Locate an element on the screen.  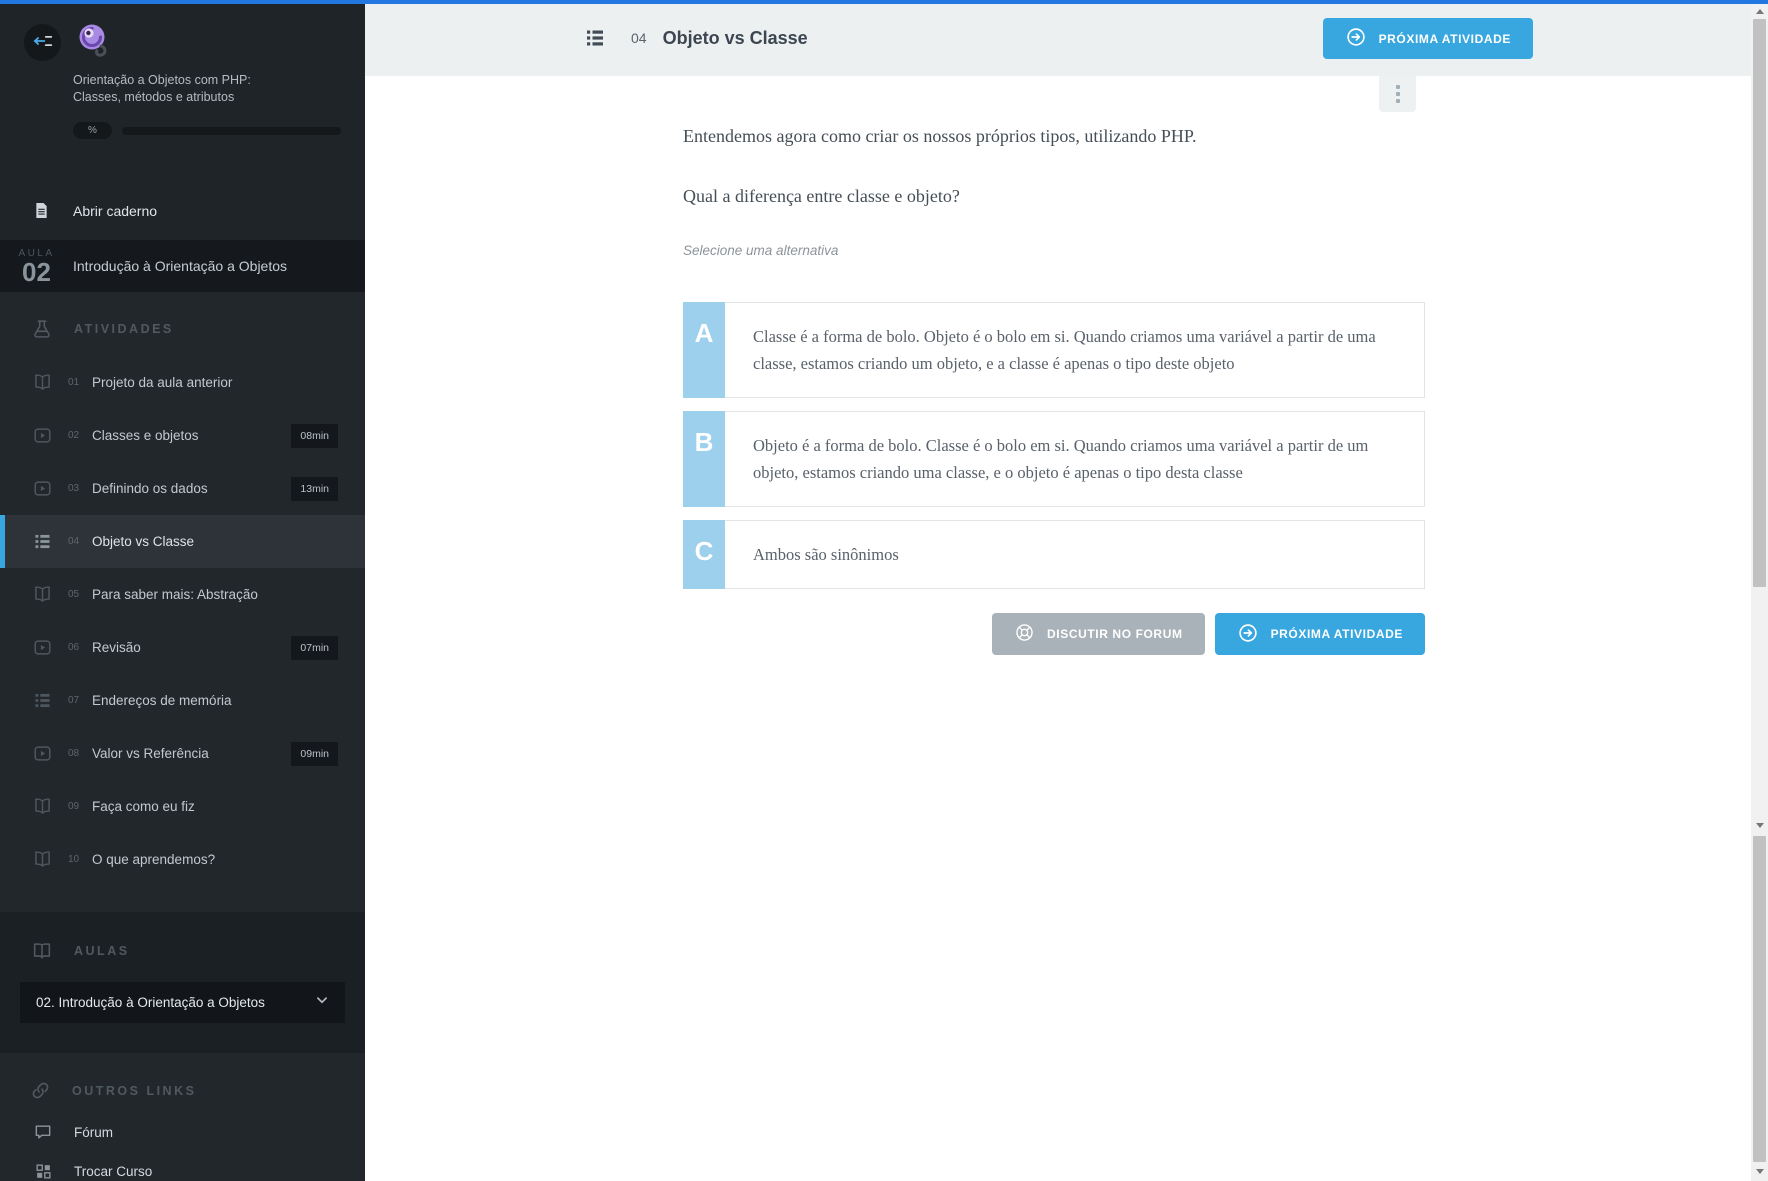
activity-number: 01 is located at coordinates (74, 382).